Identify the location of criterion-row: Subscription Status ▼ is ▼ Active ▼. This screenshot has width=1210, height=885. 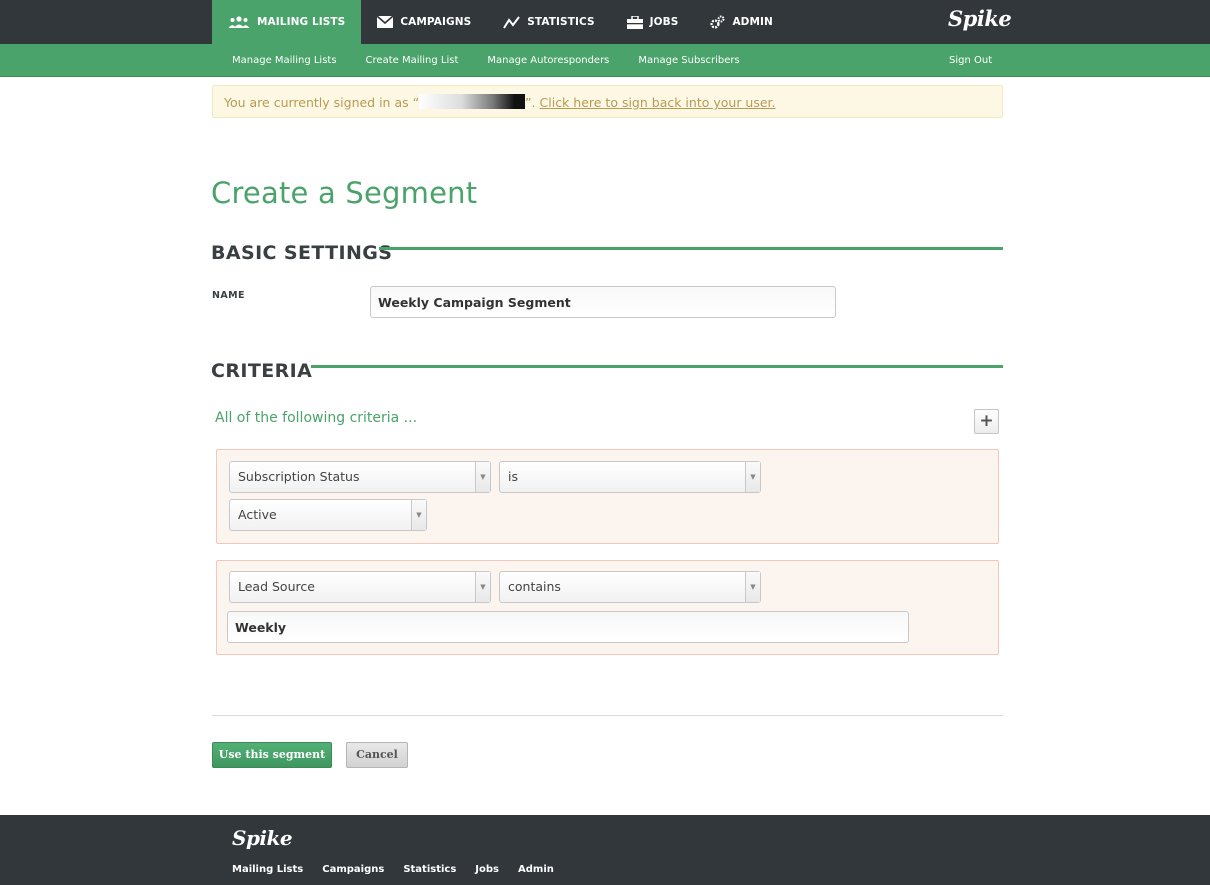
(607, 496).